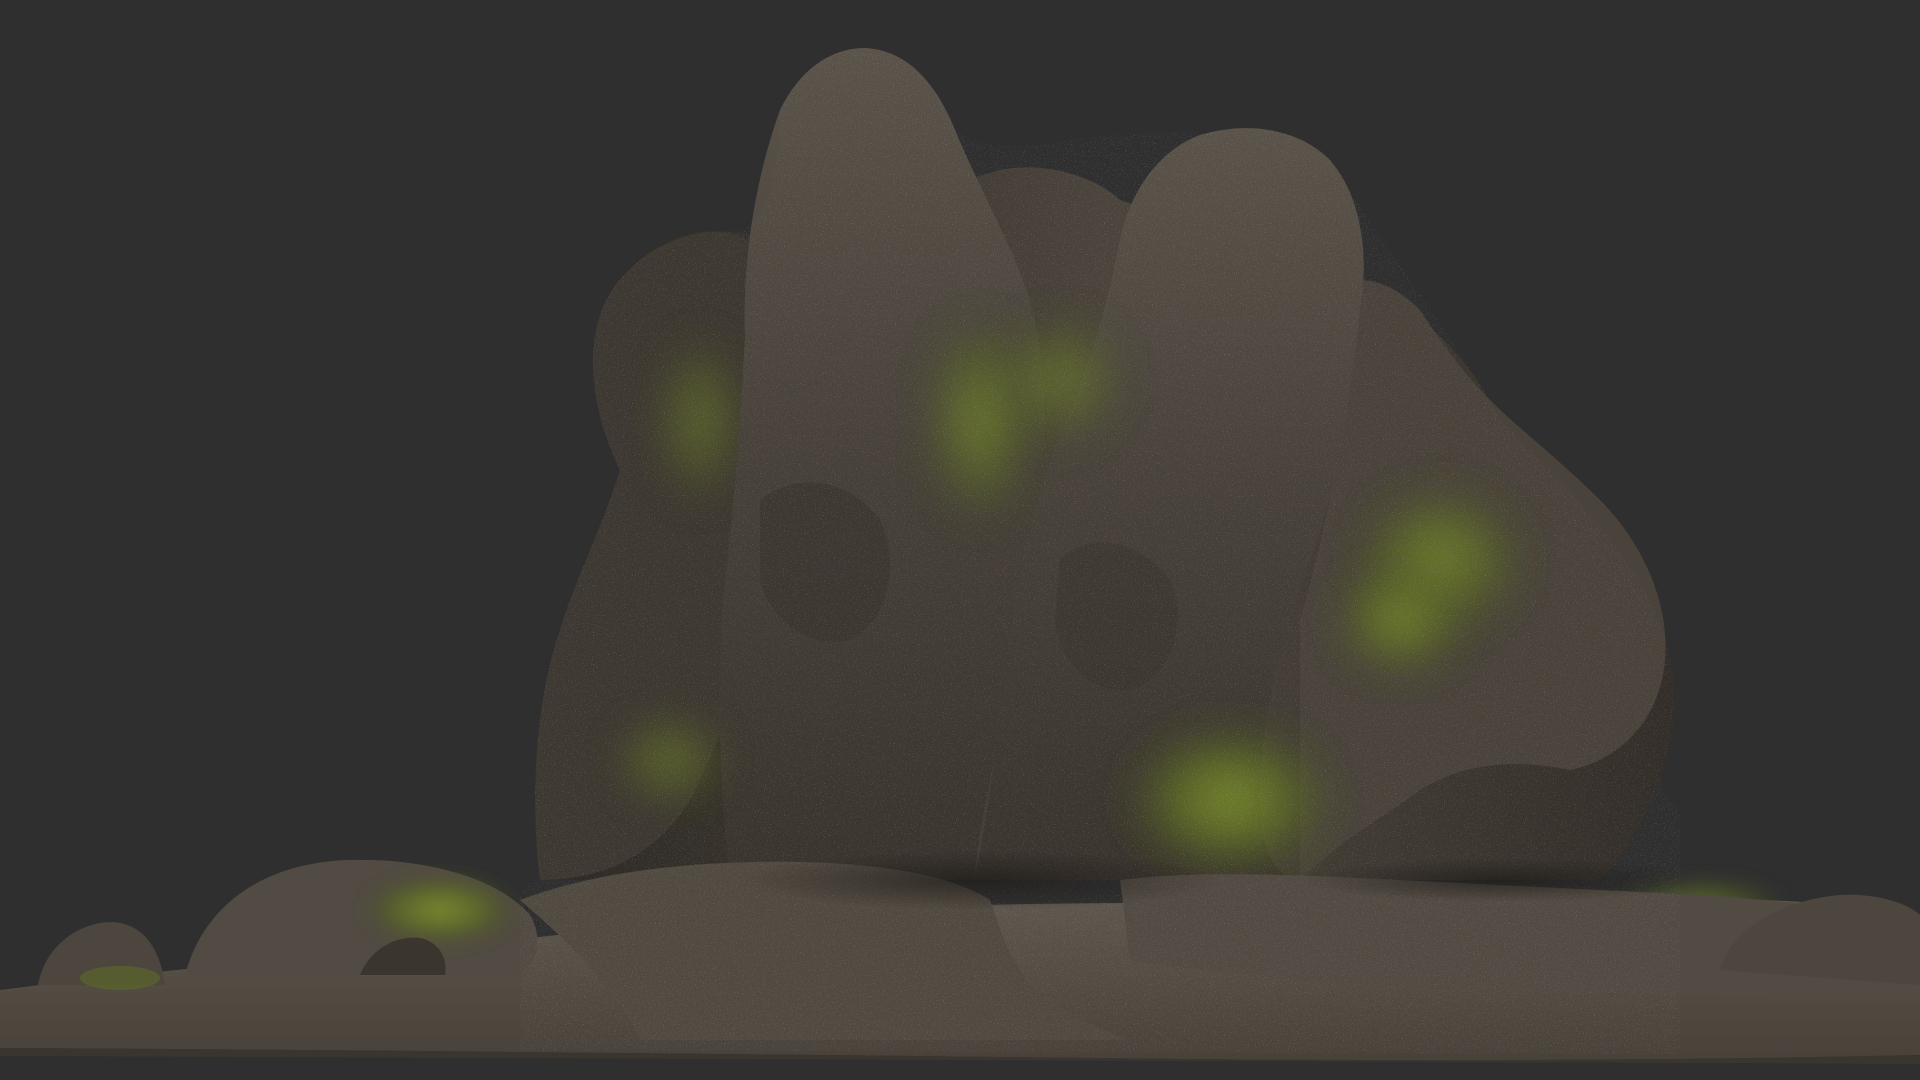 The image size is (1920, 1080). I want to click on boulder-left, so click(361, 917).